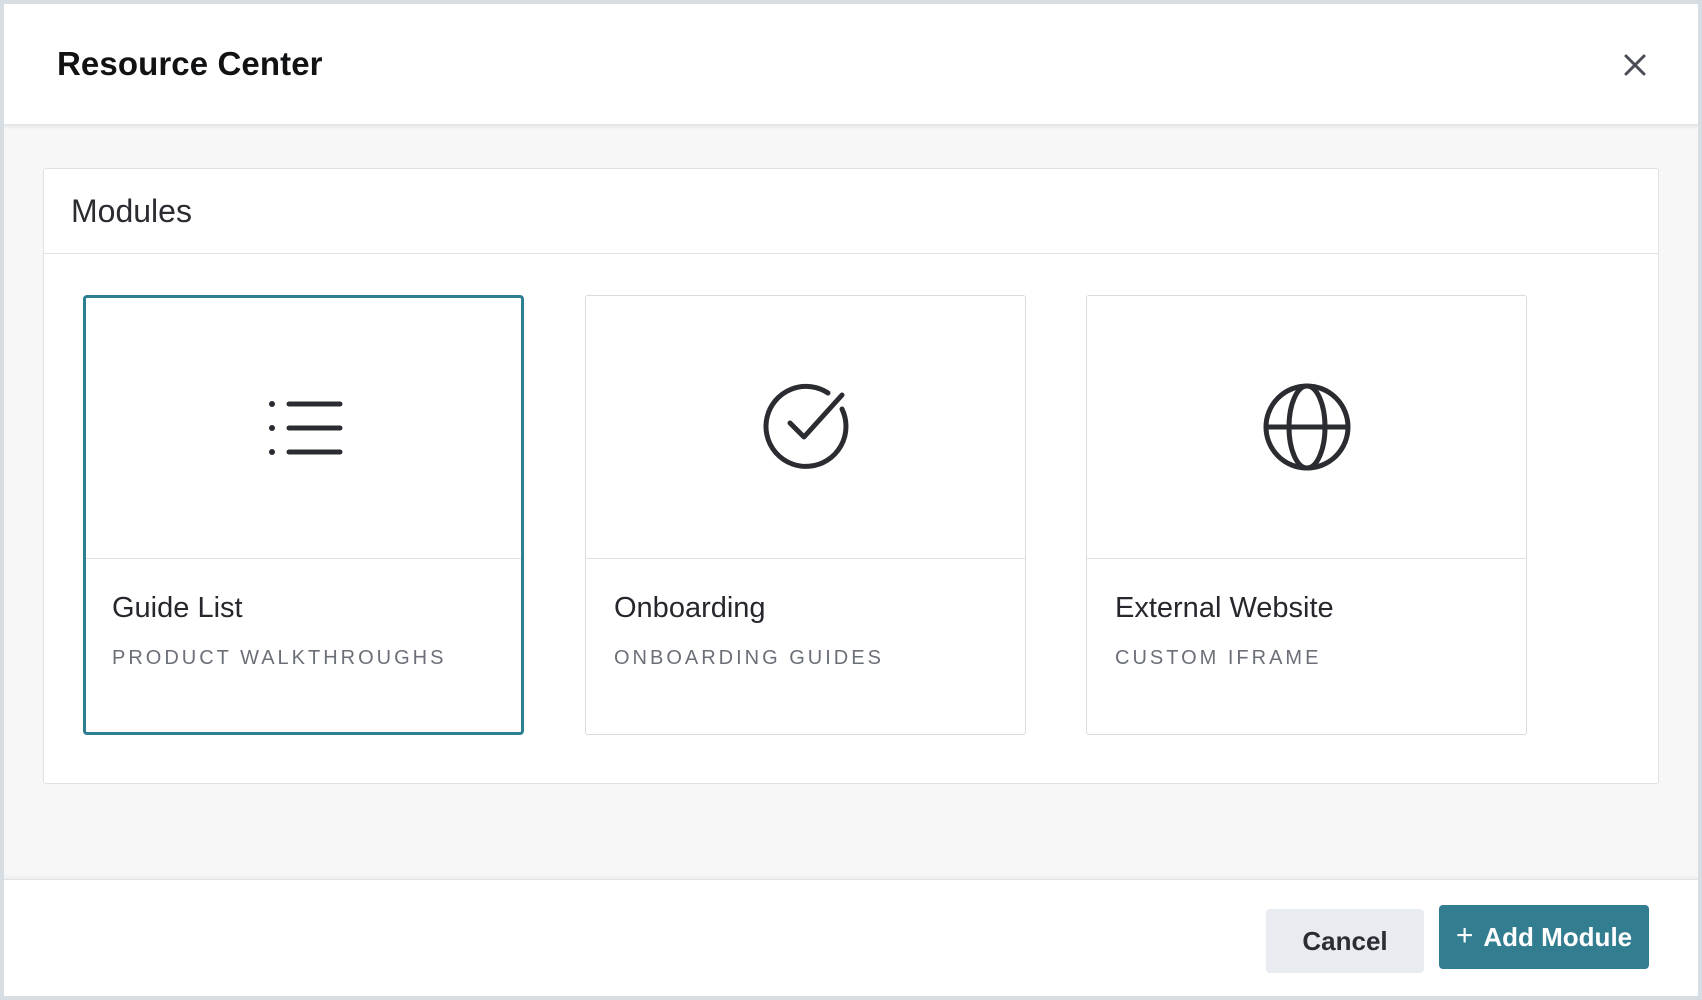 The height and width of the screenshot is (1000, 1702). What do you see at coordinates (749, 658) in the screenshot?
I see `module-card-subtitle: ONBOARDING GUIDES` at bounding box center [749, 658].